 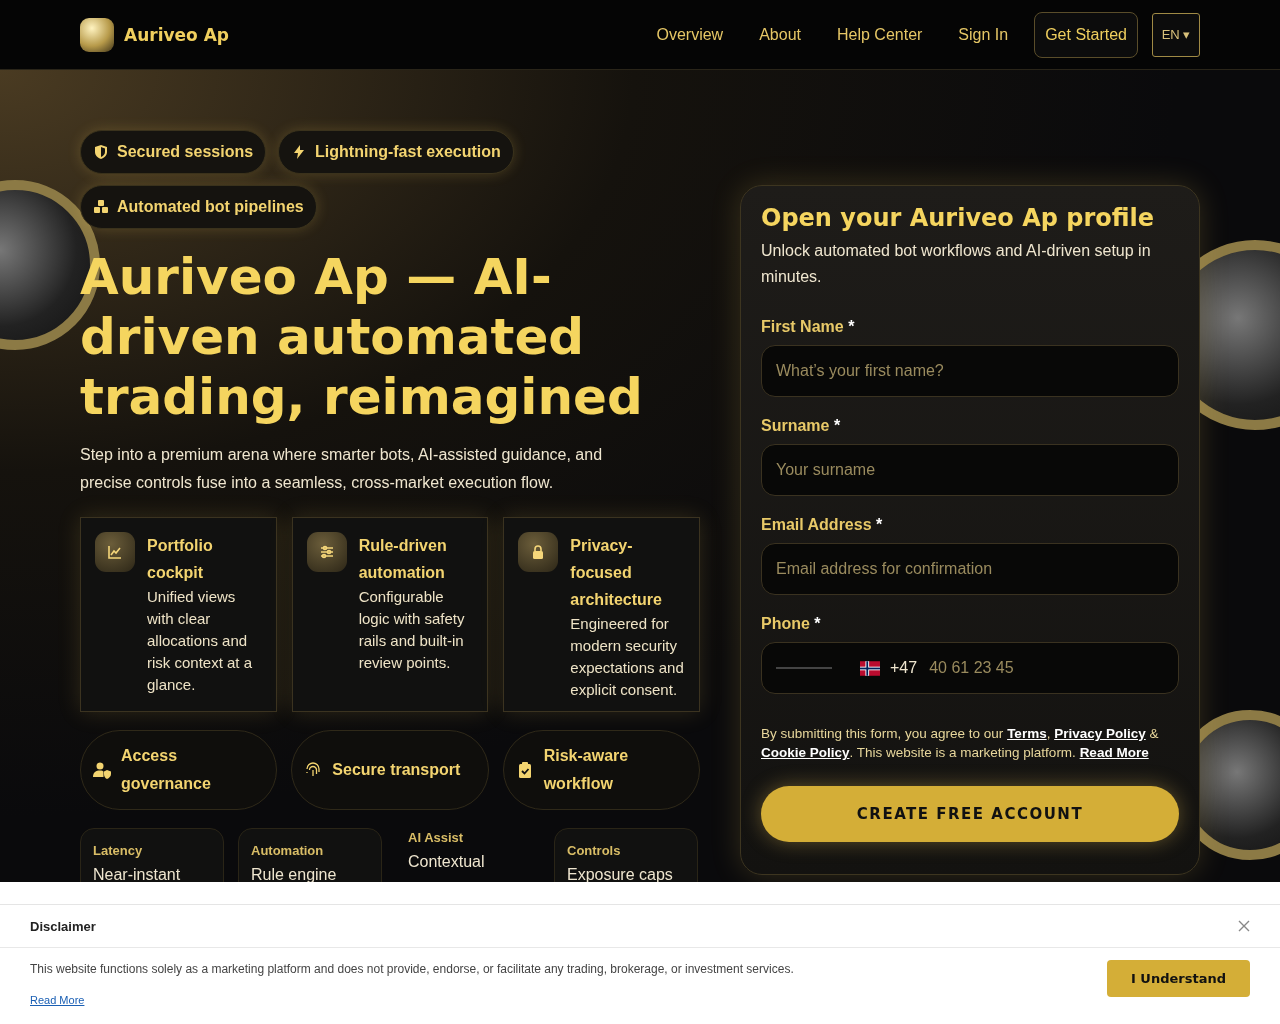 I want to click on input-field: What’s your first name?, so click(x=970, y=371).